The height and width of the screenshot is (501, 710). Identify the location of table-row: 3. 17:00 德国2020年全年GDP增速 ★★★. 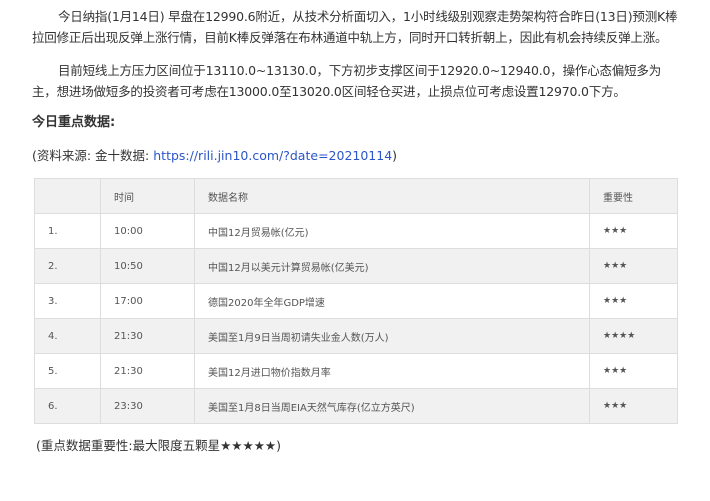
(356, 301).